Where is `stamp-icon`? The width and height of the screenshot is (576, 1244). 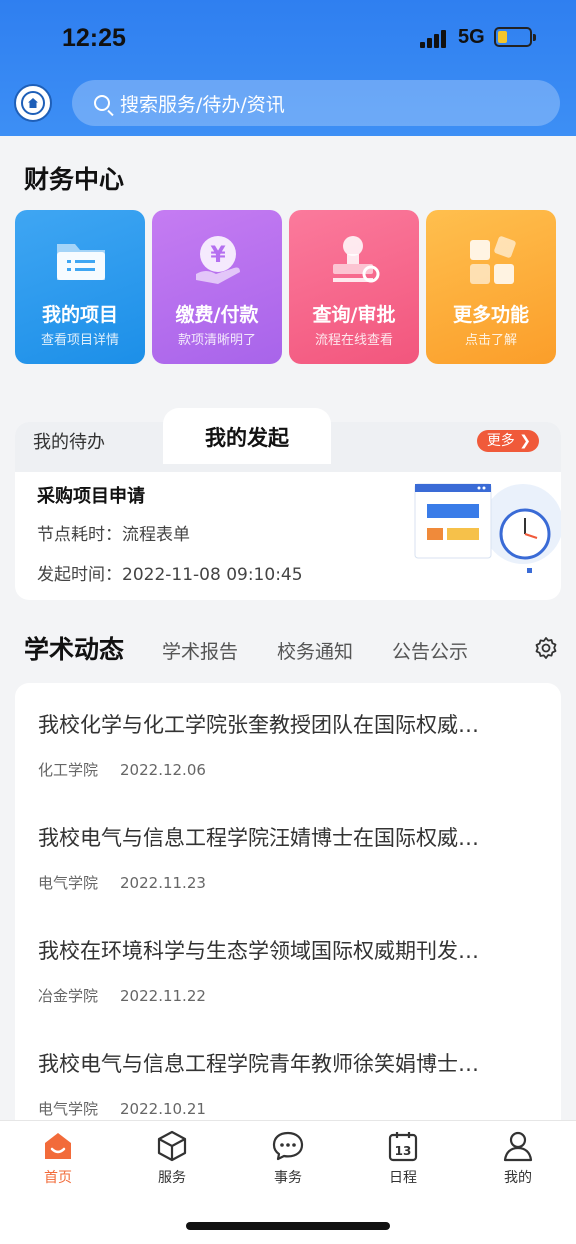
stamp-icon is located at coordinates (356, 259).